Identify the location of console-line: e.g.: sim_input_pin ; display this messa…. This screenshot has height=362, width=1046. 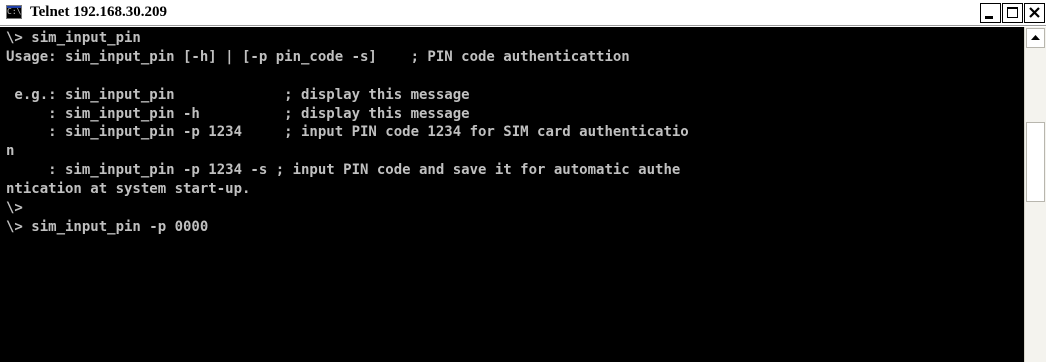
(238, 94).